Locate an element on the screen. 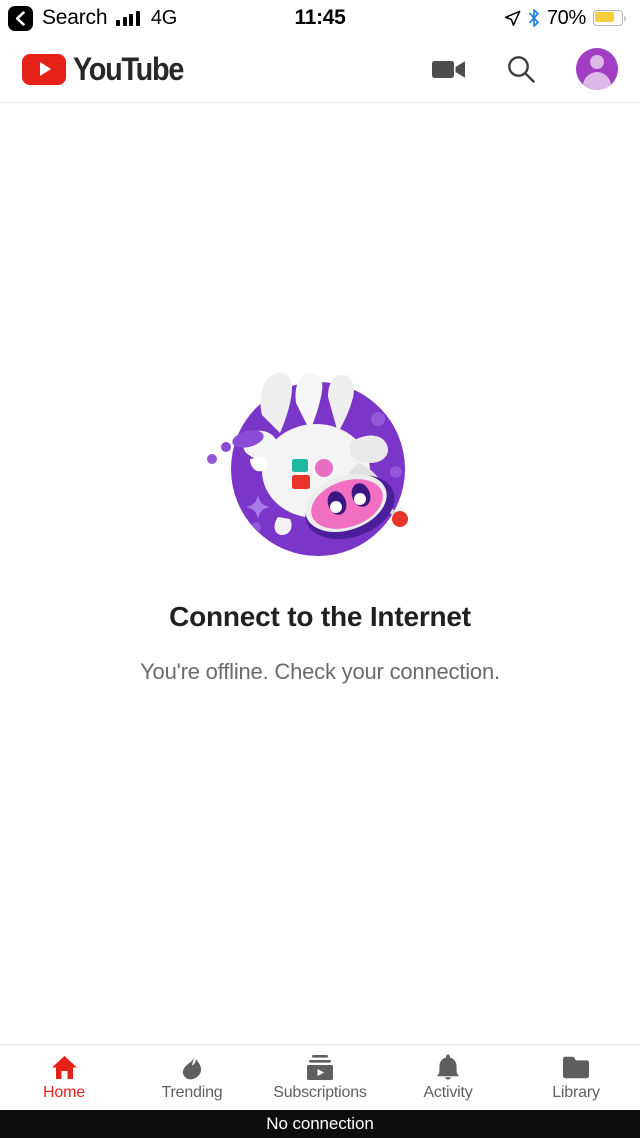 This screenshot has width=640, height=1138. chevron-left-icon is located at coordinates (20, 18).